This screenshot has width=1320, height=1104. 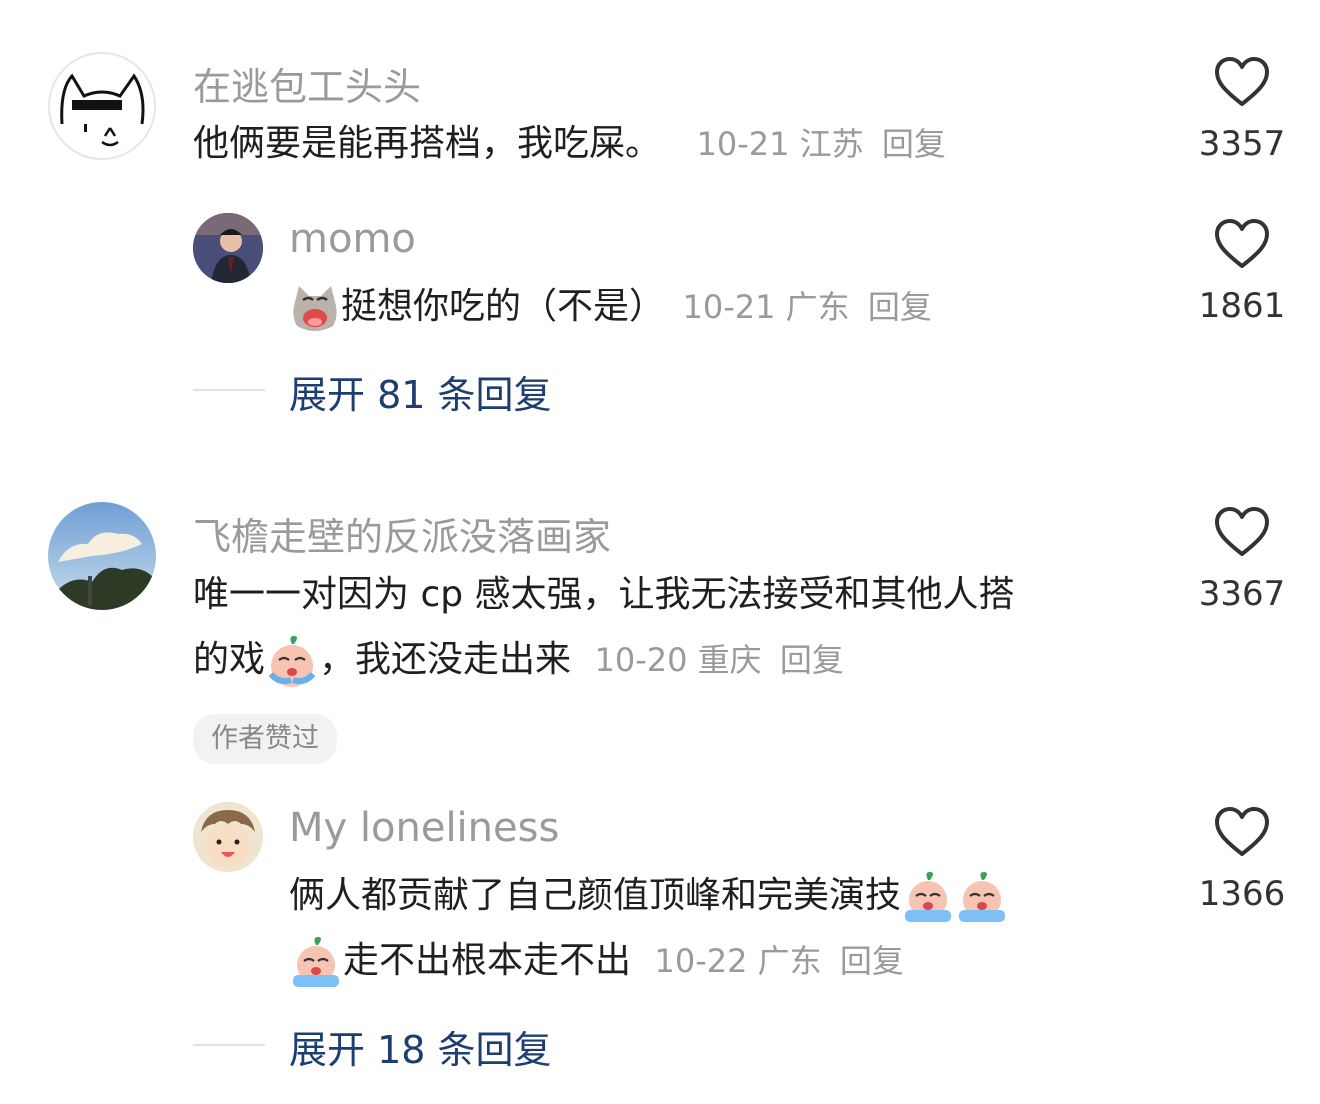 What do you see at coordinates (831, 144) in the screenshot?
I see `comment-location: 江苏` at bounding box center [831, 144].